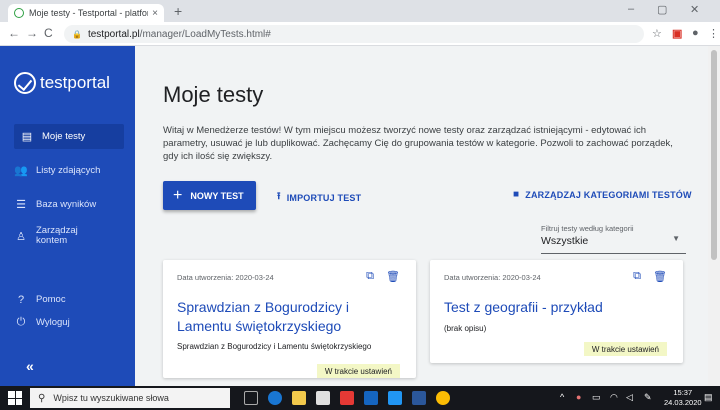 This screenshot has width=720, height=410. I want to click on file-explorer-icon, so click(299, 398).